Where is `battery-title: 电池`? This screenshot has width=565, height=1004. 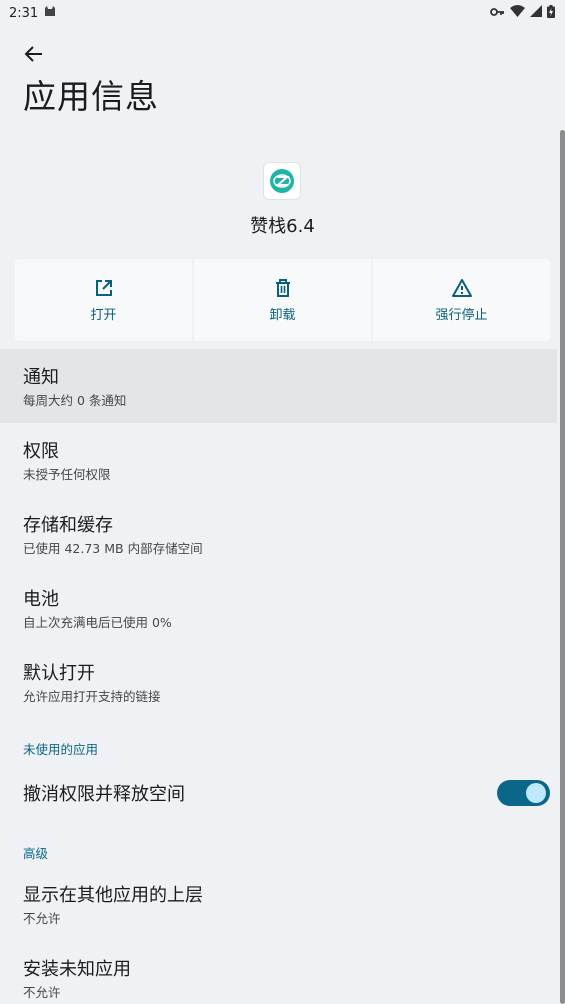 battery-title: 电池 is located at coordinates (41, 599).